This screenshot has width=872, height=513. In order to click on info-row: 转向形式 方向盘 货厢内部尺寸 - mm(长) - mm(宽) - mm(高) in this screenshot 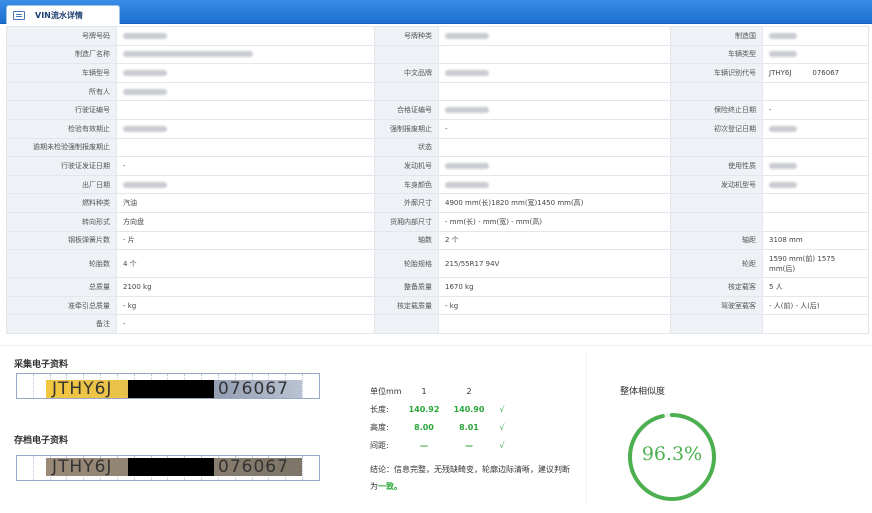, I will do `click(437, 221)`.